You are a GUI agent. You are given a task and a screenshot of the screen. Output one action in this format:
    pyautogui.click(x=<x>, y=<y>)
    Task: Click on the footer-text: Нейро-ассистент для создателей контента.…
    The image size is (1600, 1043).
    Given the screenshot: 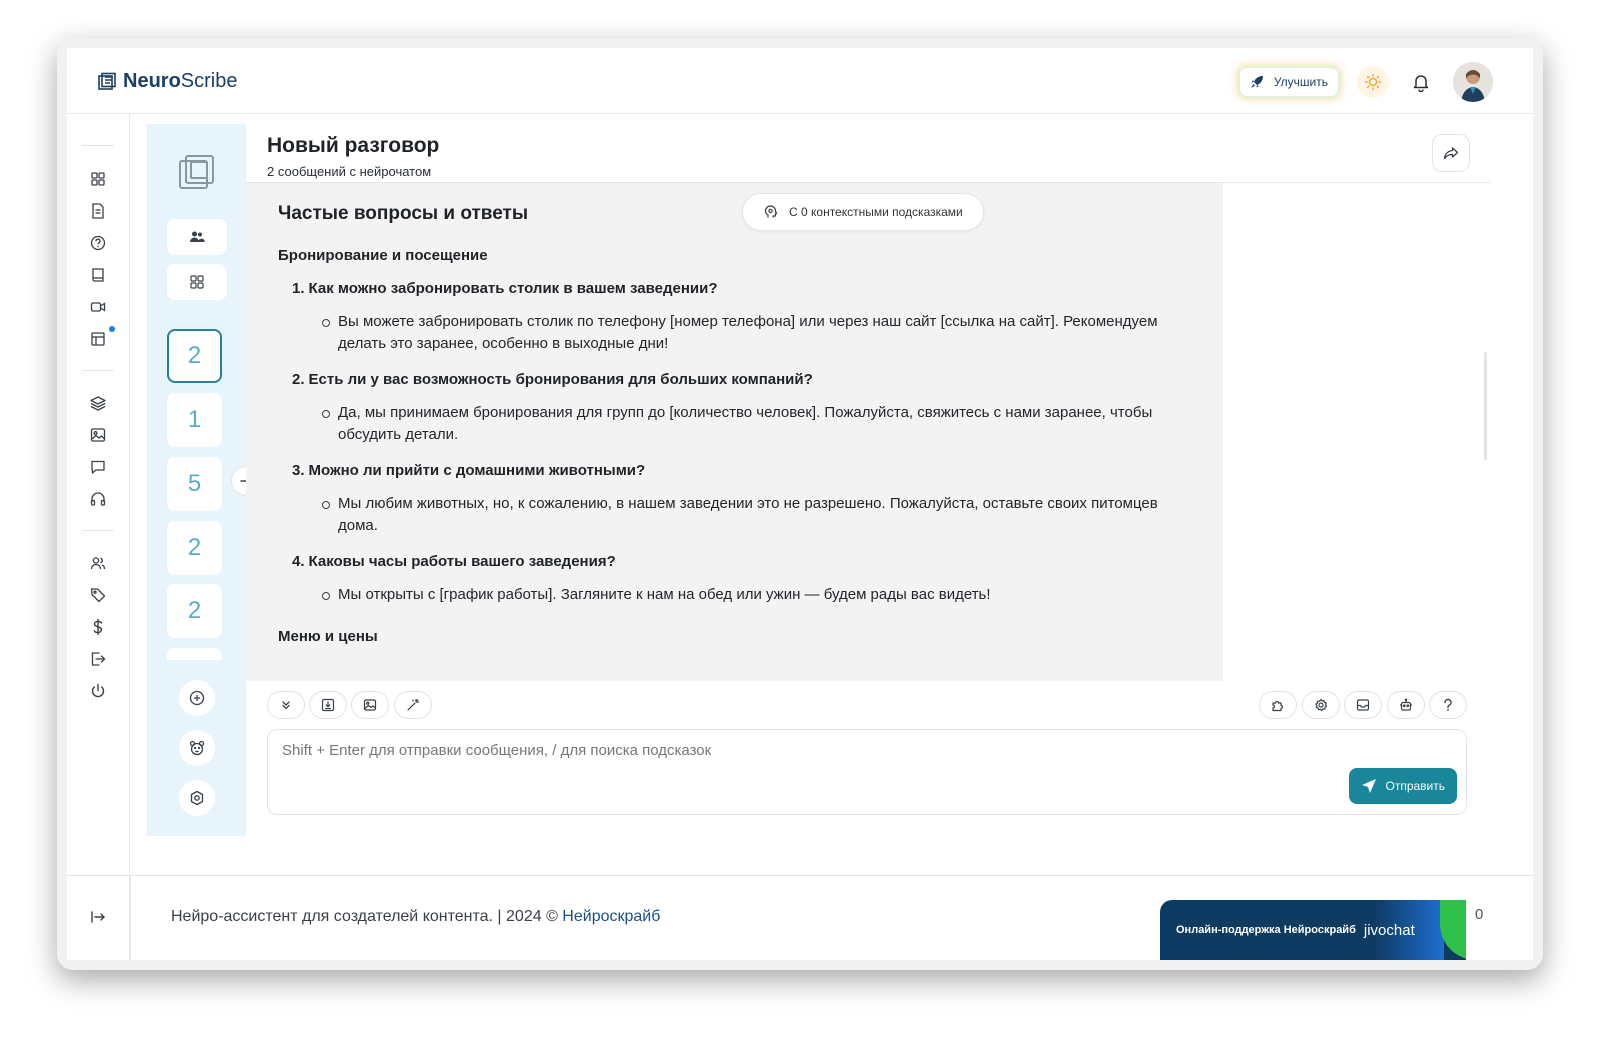 What is the action you would take?
    pyautogui.click(x=416, y=916)
    